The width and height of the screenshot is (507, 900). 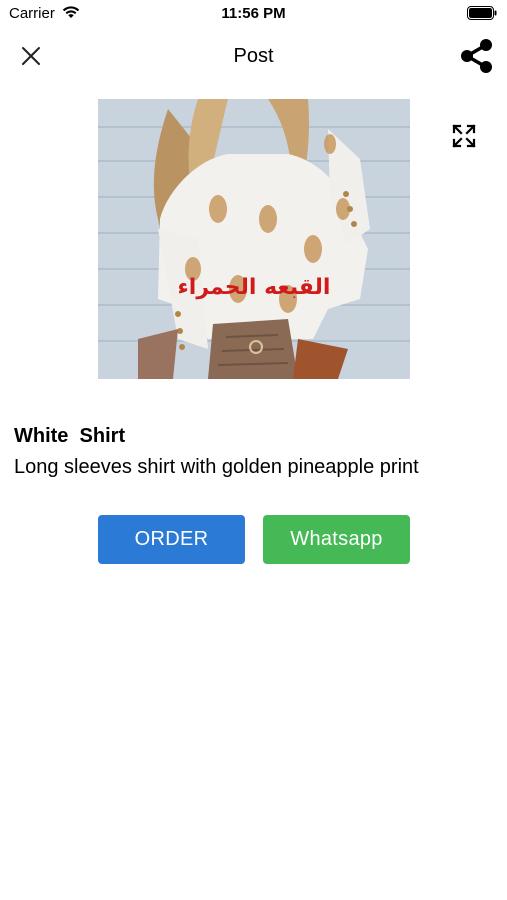 I want to click on battery-icon, so click(x=482, y=13).